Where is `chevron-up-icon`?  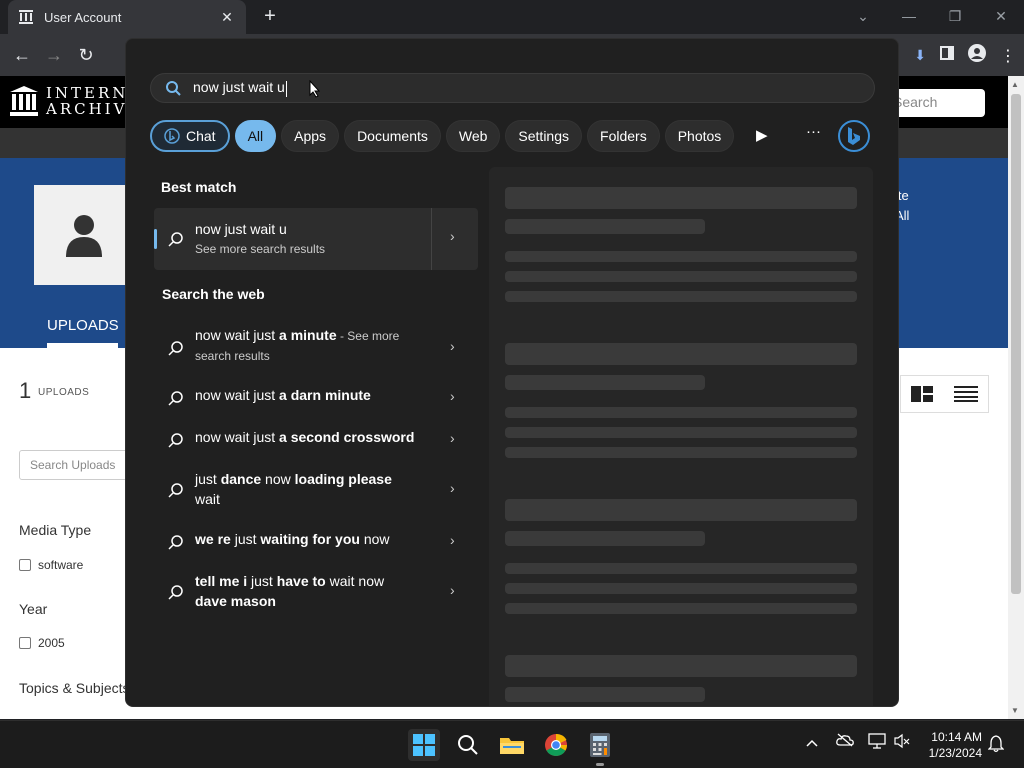
chevron-up-icon is located at coordinates (812, 742).